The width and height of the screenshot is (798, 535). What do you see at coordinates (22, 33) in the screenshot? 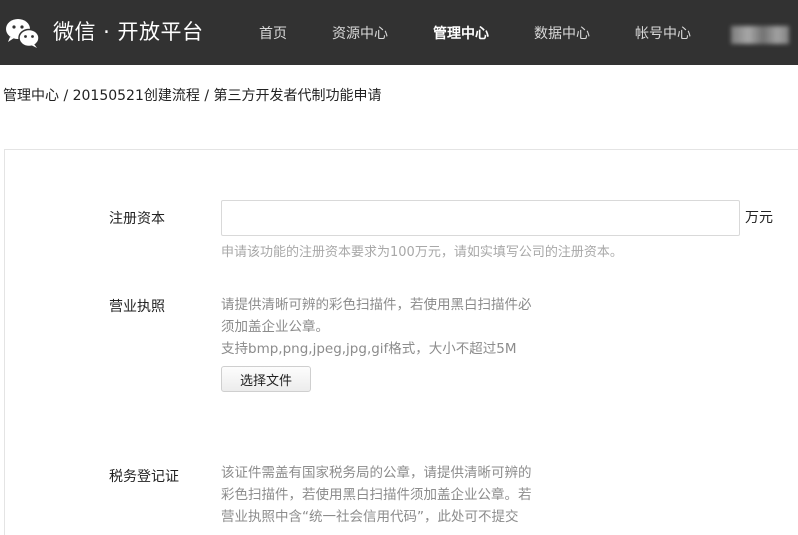
I see `wechat-logo-icon` at bounding box center [22, 33].